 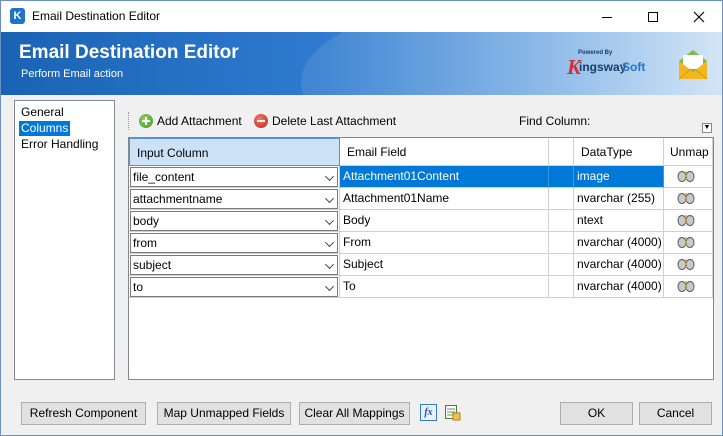 I want to click on add-attachment-label: Add Attachment, so click(x=199, y=121).